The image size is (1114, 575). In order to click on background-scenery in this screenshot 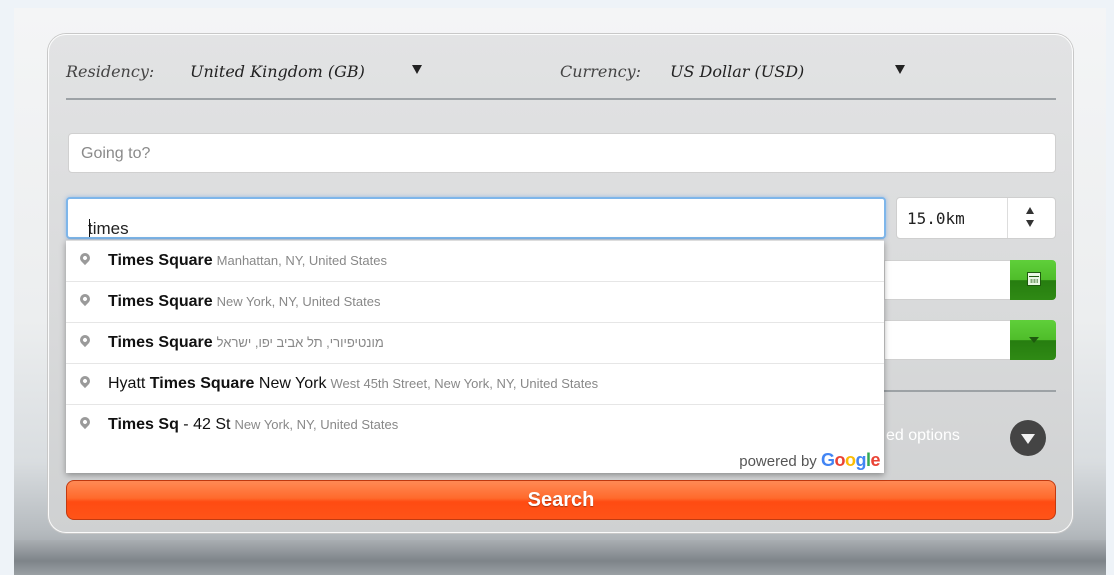, I will do `click(560, 557)`.